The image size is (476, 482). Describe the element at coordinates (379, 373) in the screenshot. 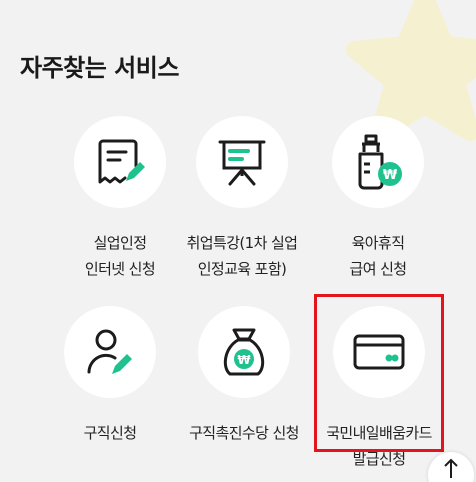

I see `highlight-box` at that location.